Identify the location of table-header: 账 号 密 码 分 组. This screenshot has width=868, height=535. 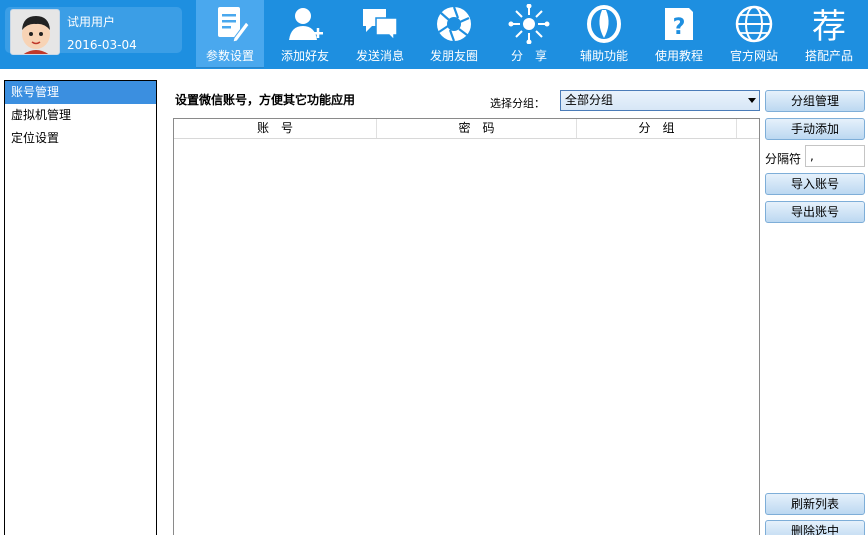
(466, 129).